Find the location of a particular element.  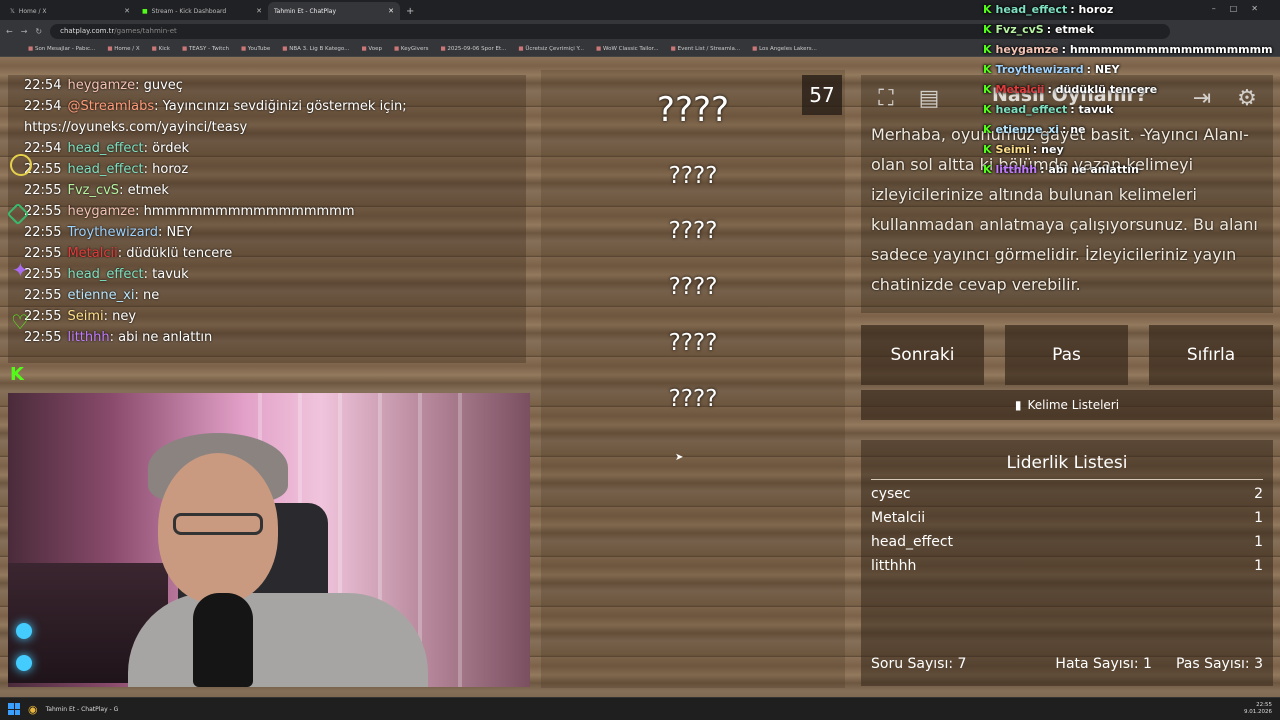

overlay-chat-message: K Troythewizard: NEY is located at coordinates (1131, 70).